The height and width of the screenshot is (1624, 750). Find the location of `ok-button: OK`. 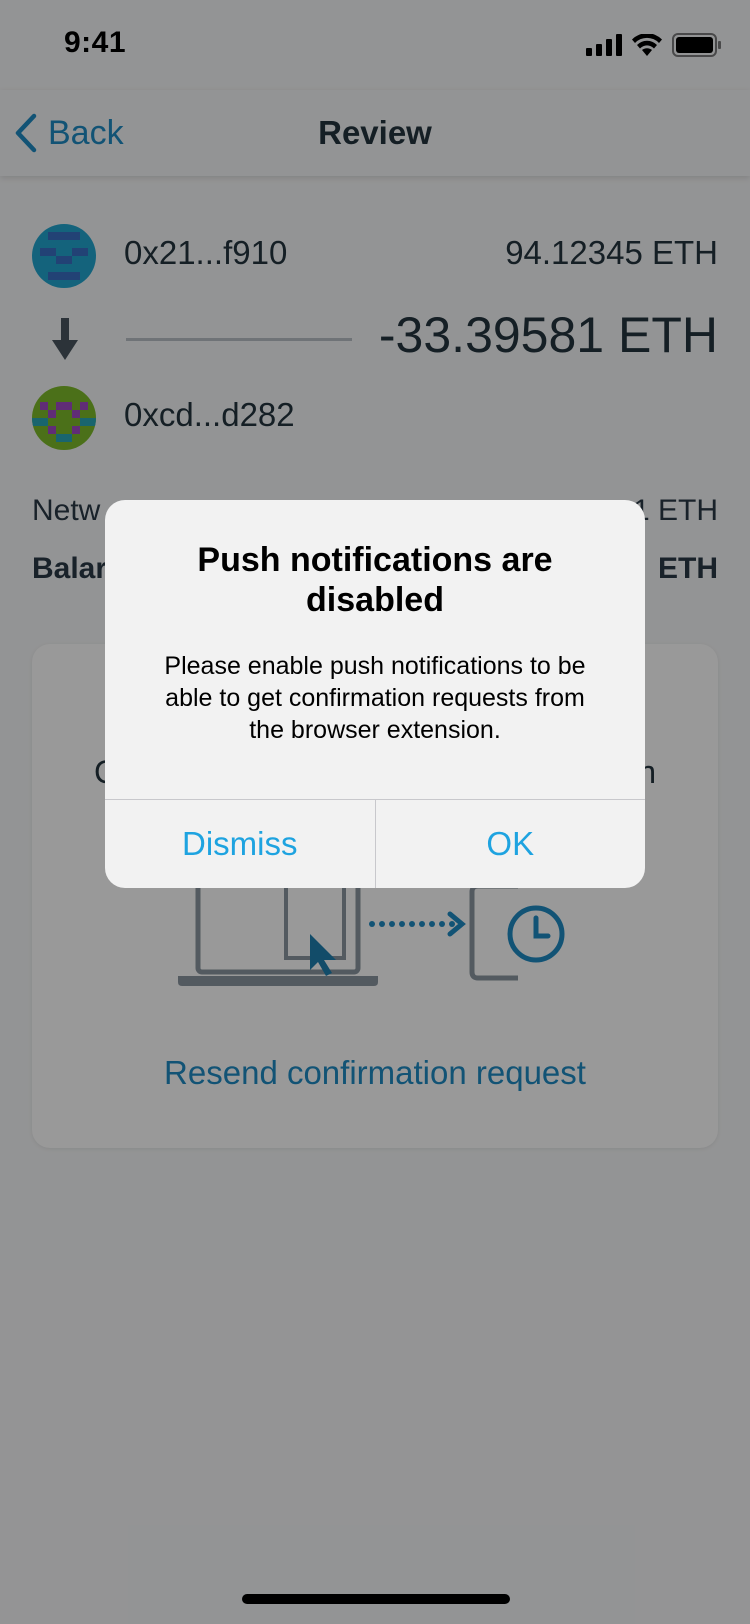

ok-button: OK is located at coordinates (510, 844).